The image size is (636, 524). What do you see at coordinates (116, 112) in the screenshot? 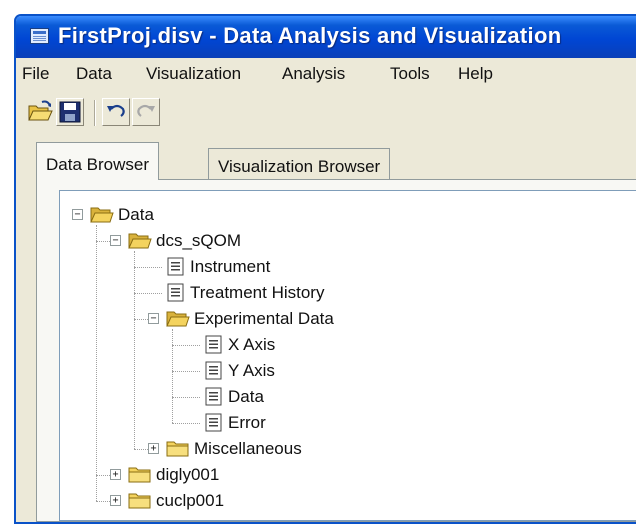
I see `undo-icon` at bounding box center [116, 112].